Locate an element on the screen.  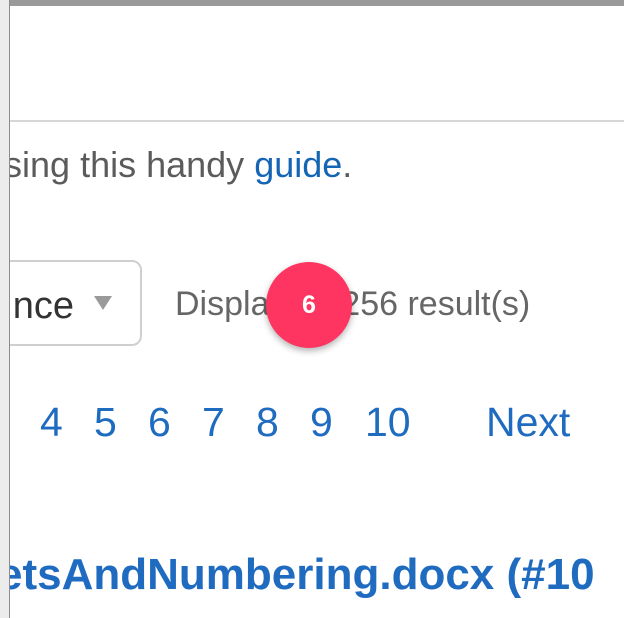
page-link-4: 4 is located at coordinates (51, 422).